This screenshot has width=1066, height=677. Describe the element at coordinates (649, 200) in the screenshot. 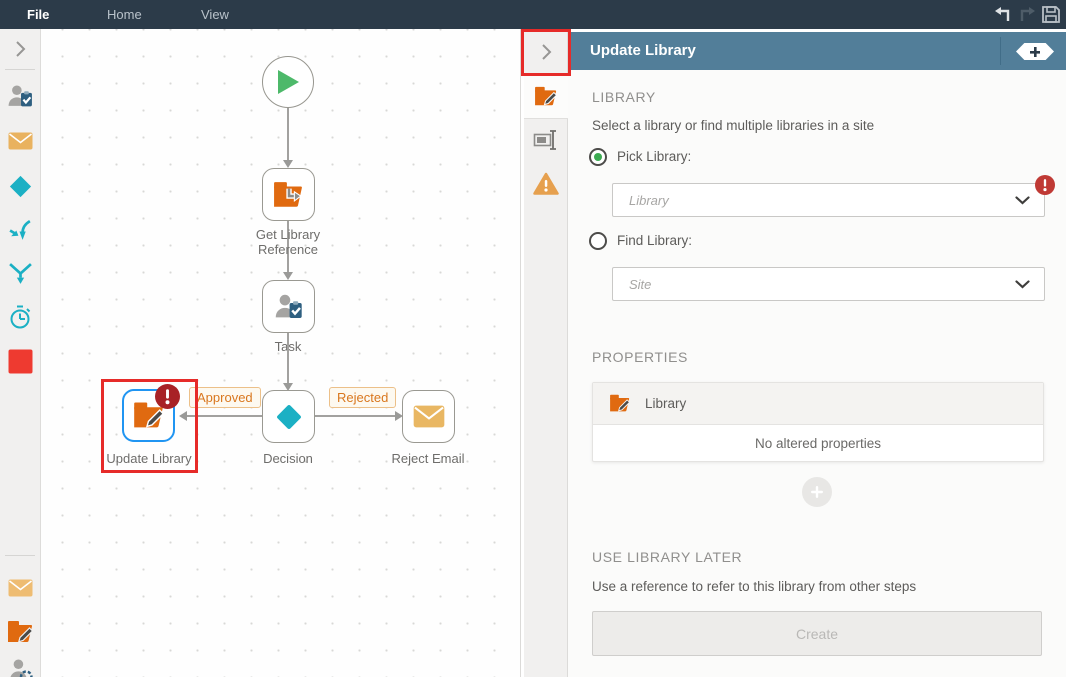

I see `library-dropdown-placeholder: Library` at that location.